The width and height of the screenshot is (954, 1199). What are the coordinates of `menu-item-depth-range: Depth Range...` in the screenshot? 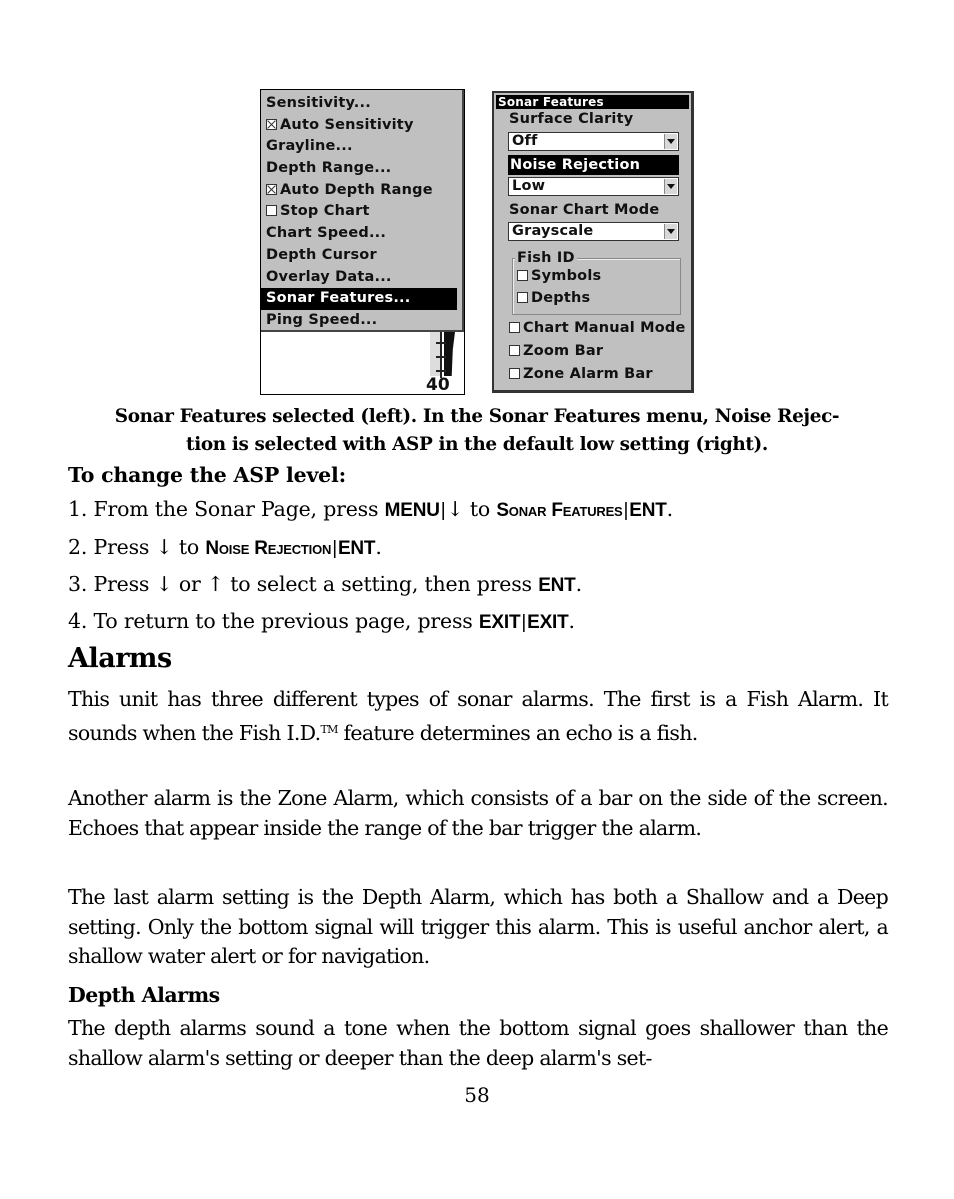 It's located at (361, 169).